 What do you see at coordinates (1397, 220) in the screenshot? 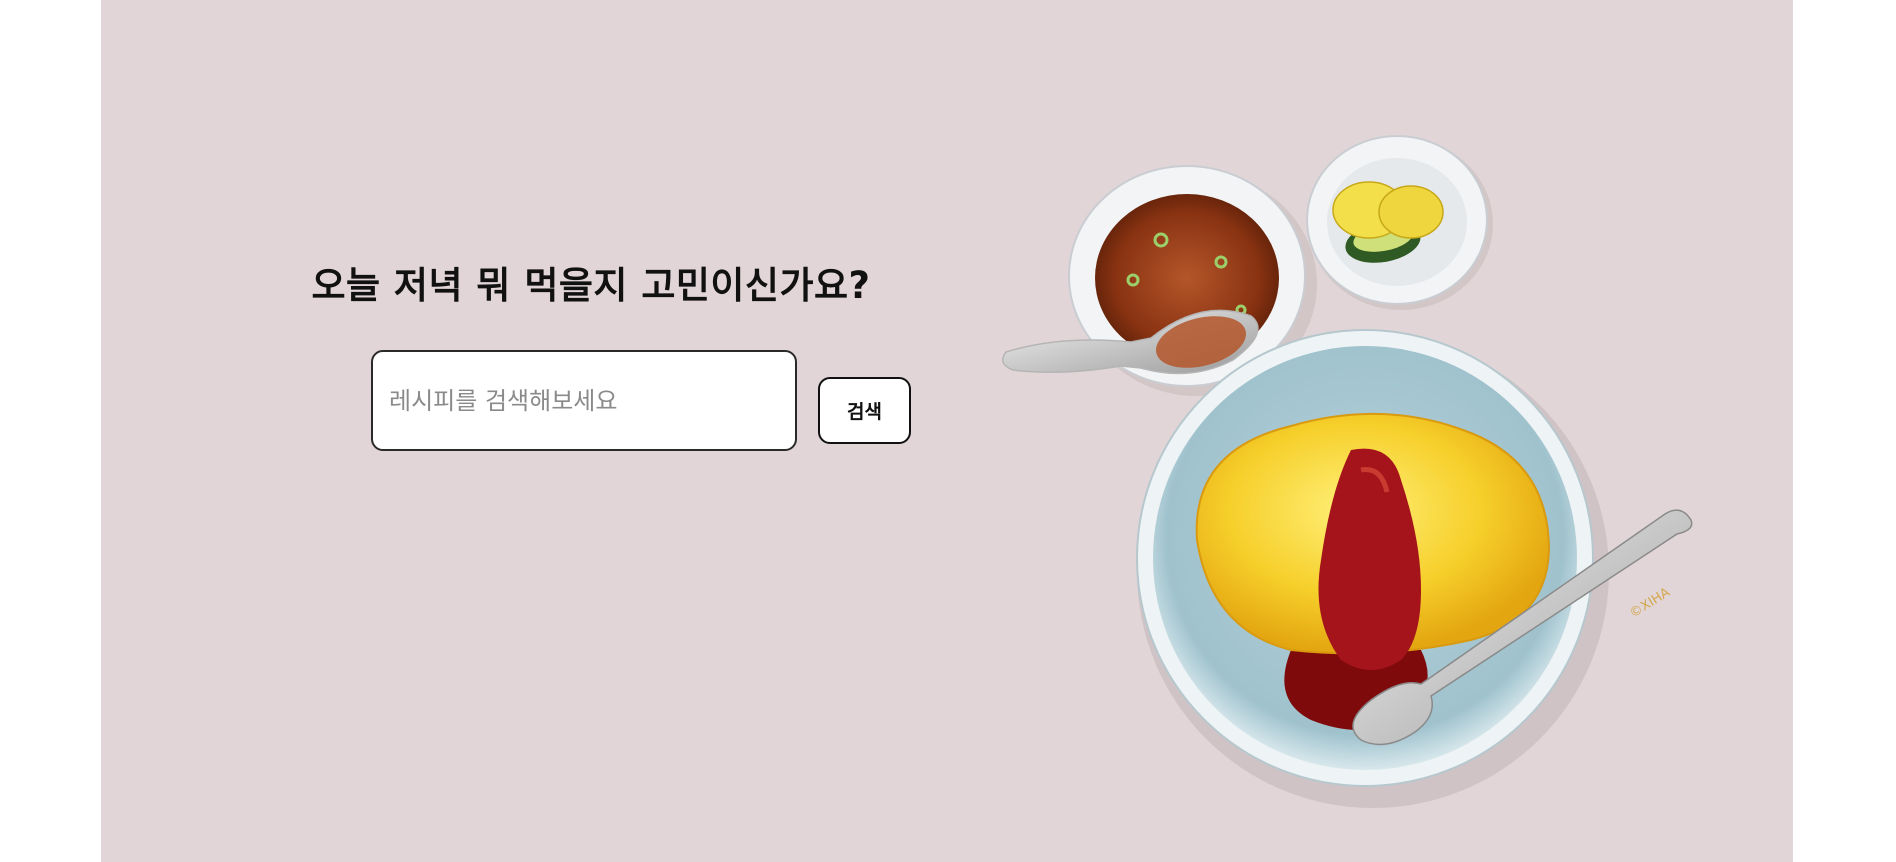
I see `pickle-dish-icon` at bounding box center [1397, 220].